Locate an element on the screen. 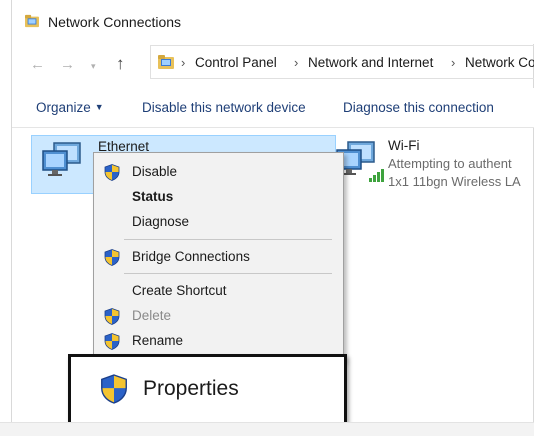 This screenshot has height=436, width=534. up-arrow-icon: ↑ is located at coordinates (120, 64).